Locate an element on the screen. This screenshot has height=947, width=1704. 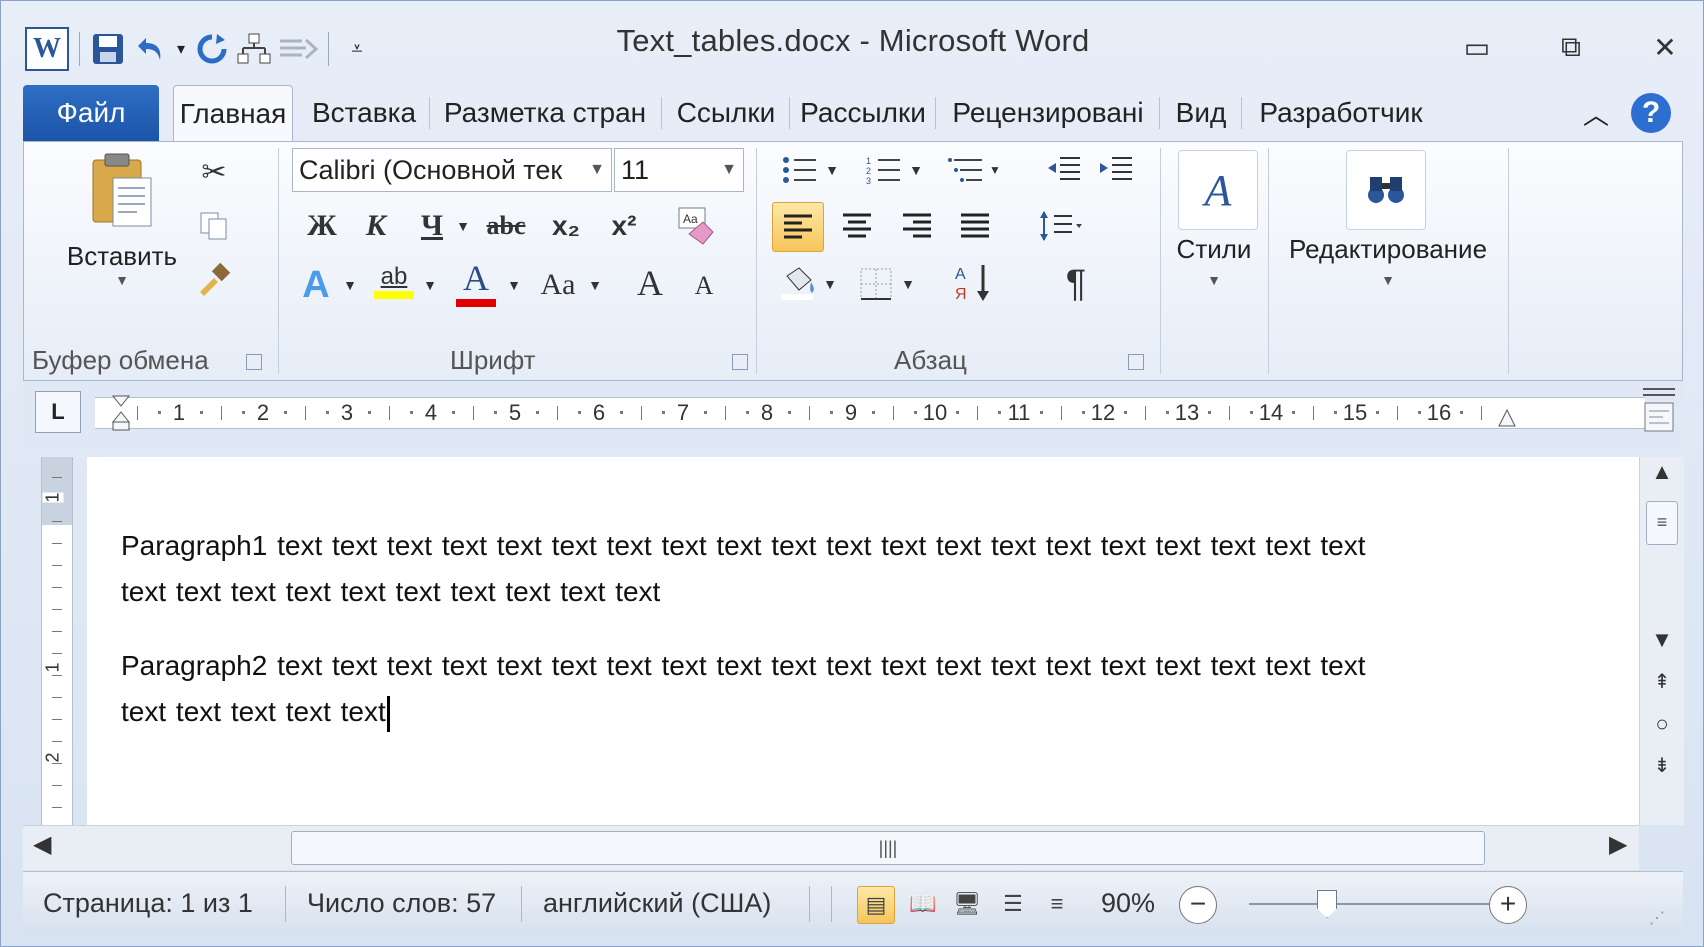
increase-indent-icon is located at coordinates (1116, 170).